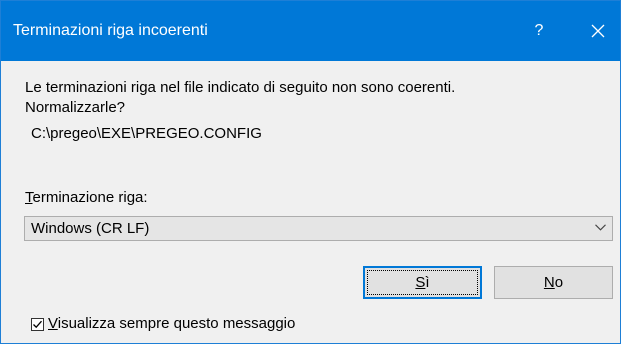 The image size is (621, 344). What do you see at coordinates (90, 228) in the screenshot?
I see `line-ending-selected-value: Windows (CR LF)` at bounding box center [90, 228].